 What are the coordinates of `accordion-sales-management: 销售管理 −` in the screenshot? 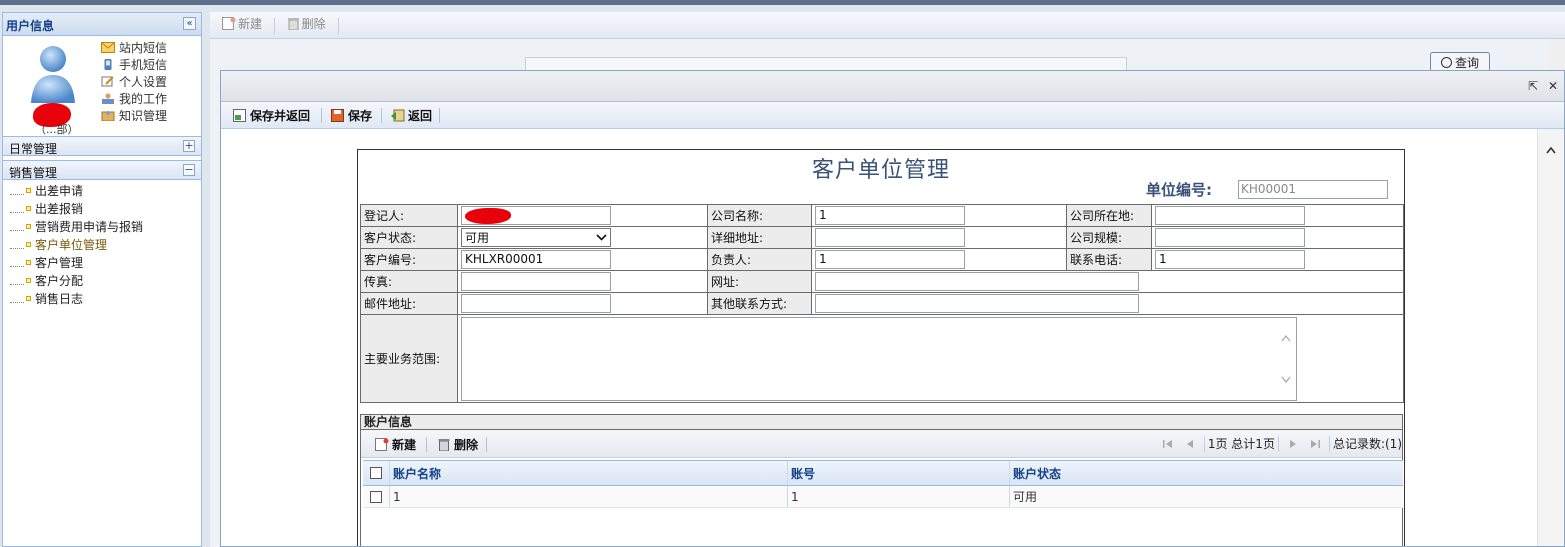 It's located at (102, 170).